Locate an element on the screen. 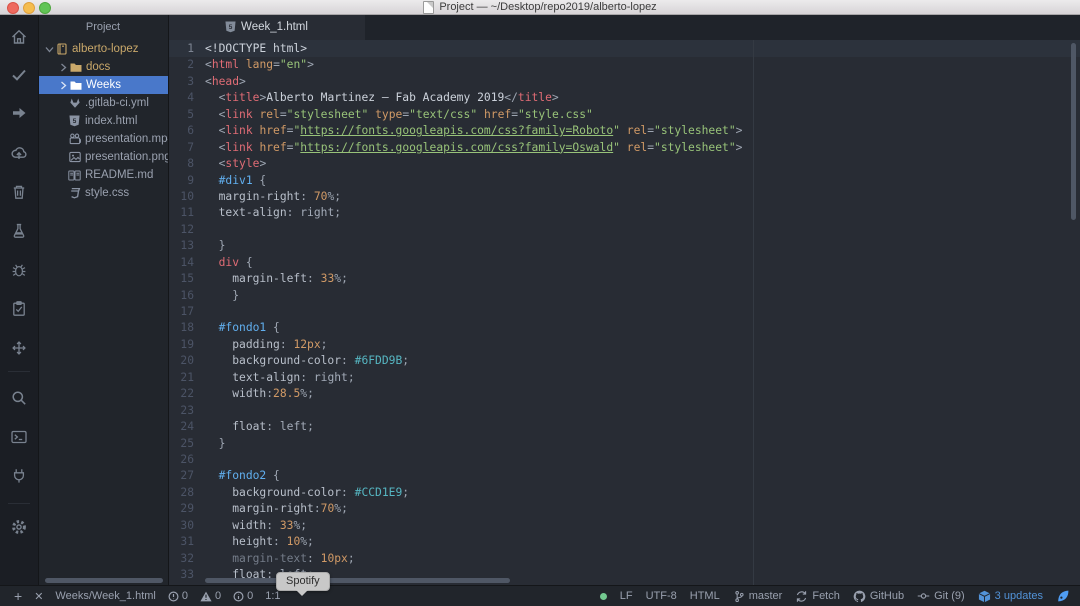  line-number: 21 is located at coordinates (187, 377).